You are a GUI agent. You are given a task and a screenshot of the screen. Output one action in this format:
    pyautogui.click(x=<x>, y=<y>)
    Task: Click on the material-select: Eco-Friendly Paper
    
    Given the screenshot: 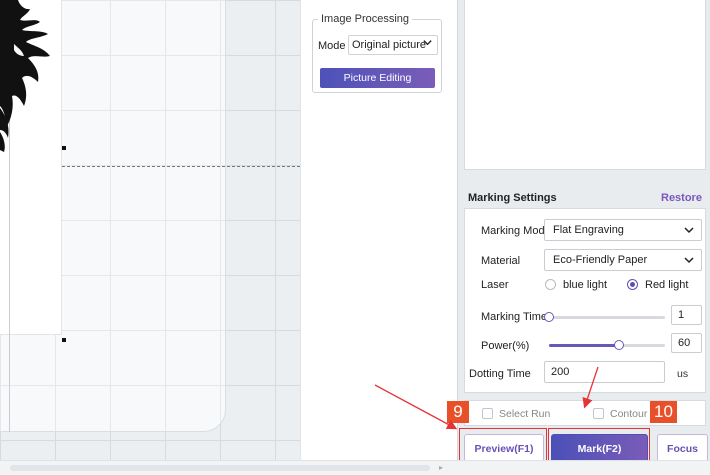 What is the action you would take?
    pyautogui.click(x=623, y=260)
    